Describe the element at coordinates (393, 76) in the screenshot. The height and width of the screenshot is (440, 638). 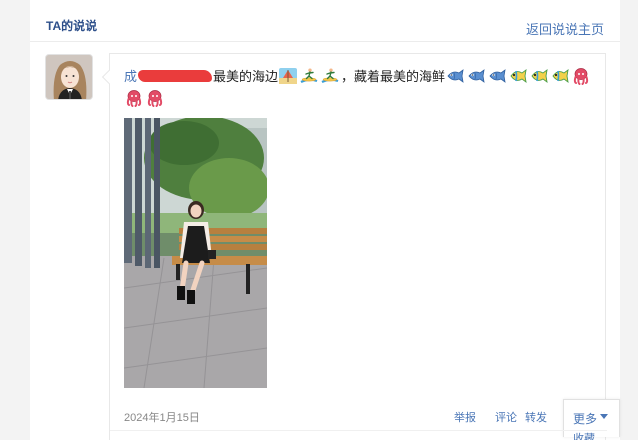
I see `post-text-part2: ，藏着最美的海鲜` at that location.